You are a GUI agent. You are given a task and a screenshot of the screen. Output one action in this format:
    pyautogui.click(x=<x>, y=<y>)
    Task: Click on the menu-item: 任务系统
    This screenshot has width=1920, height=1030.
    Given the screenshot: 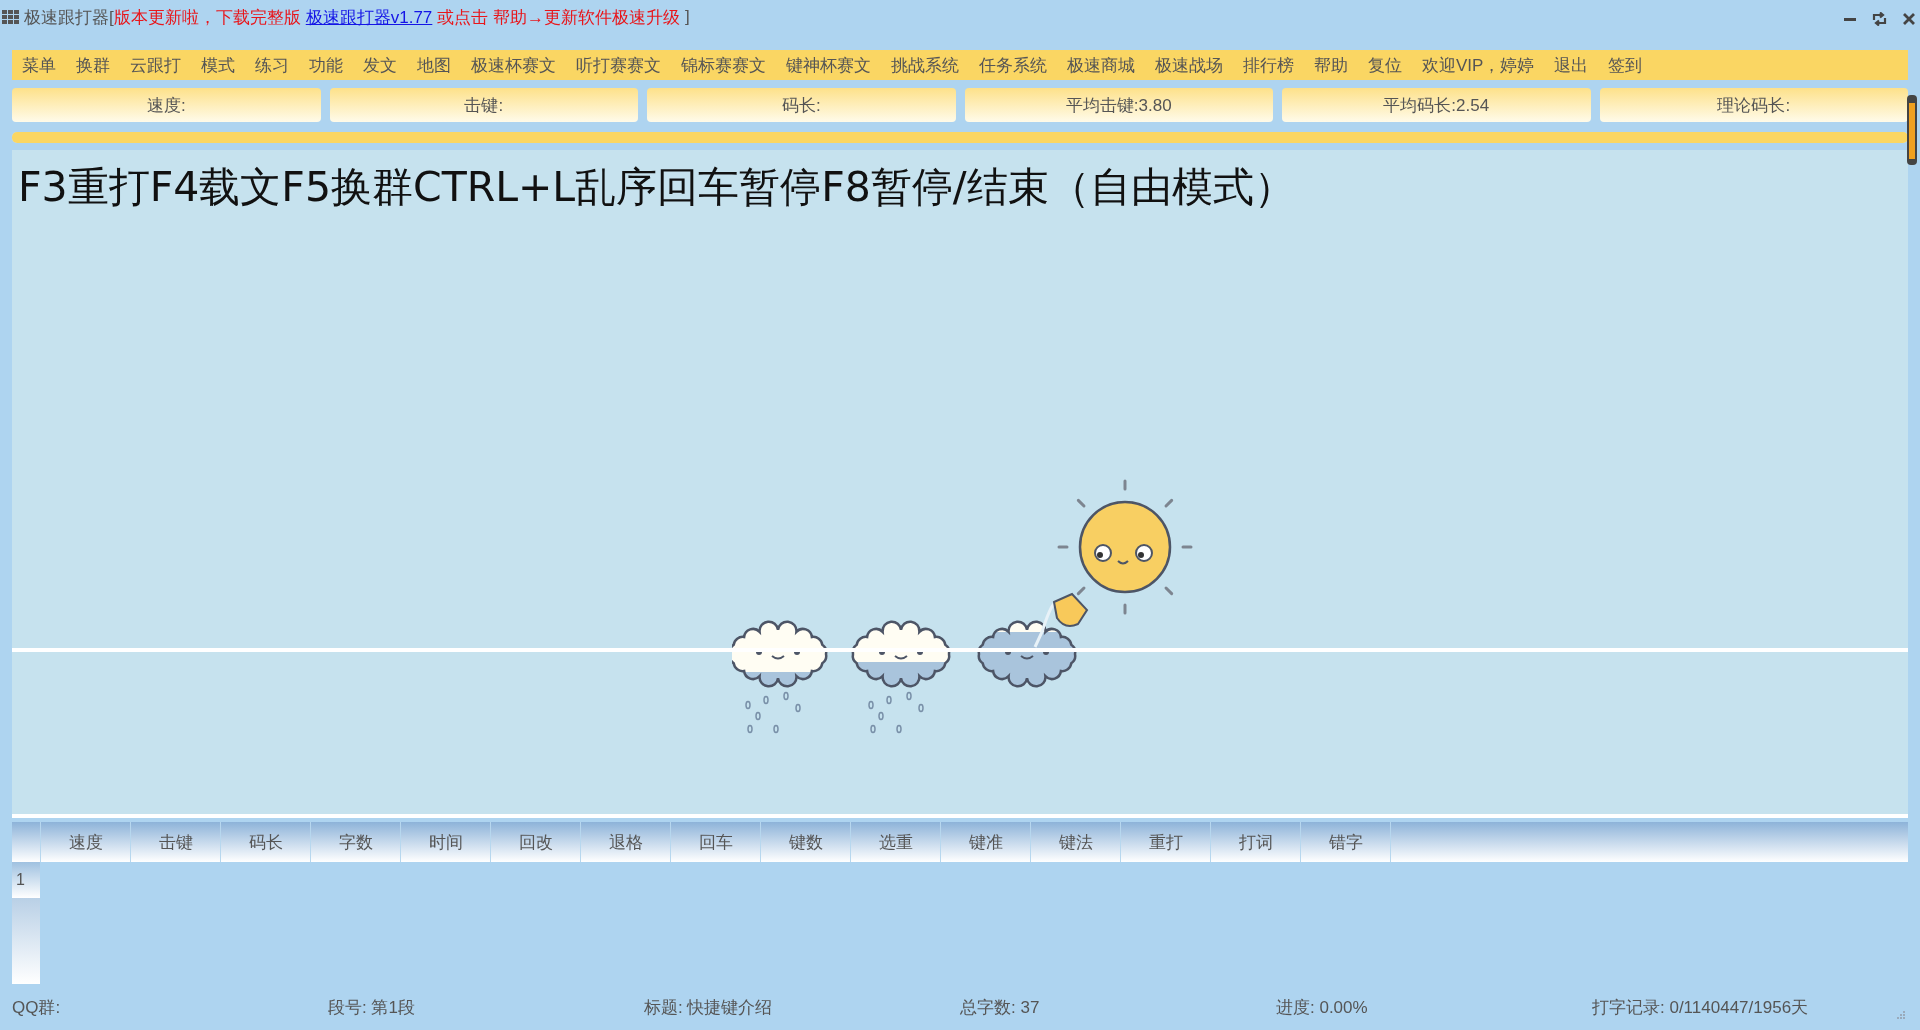 What is the action you would take?
    pyautogui.click(x=1013, y=65)
    